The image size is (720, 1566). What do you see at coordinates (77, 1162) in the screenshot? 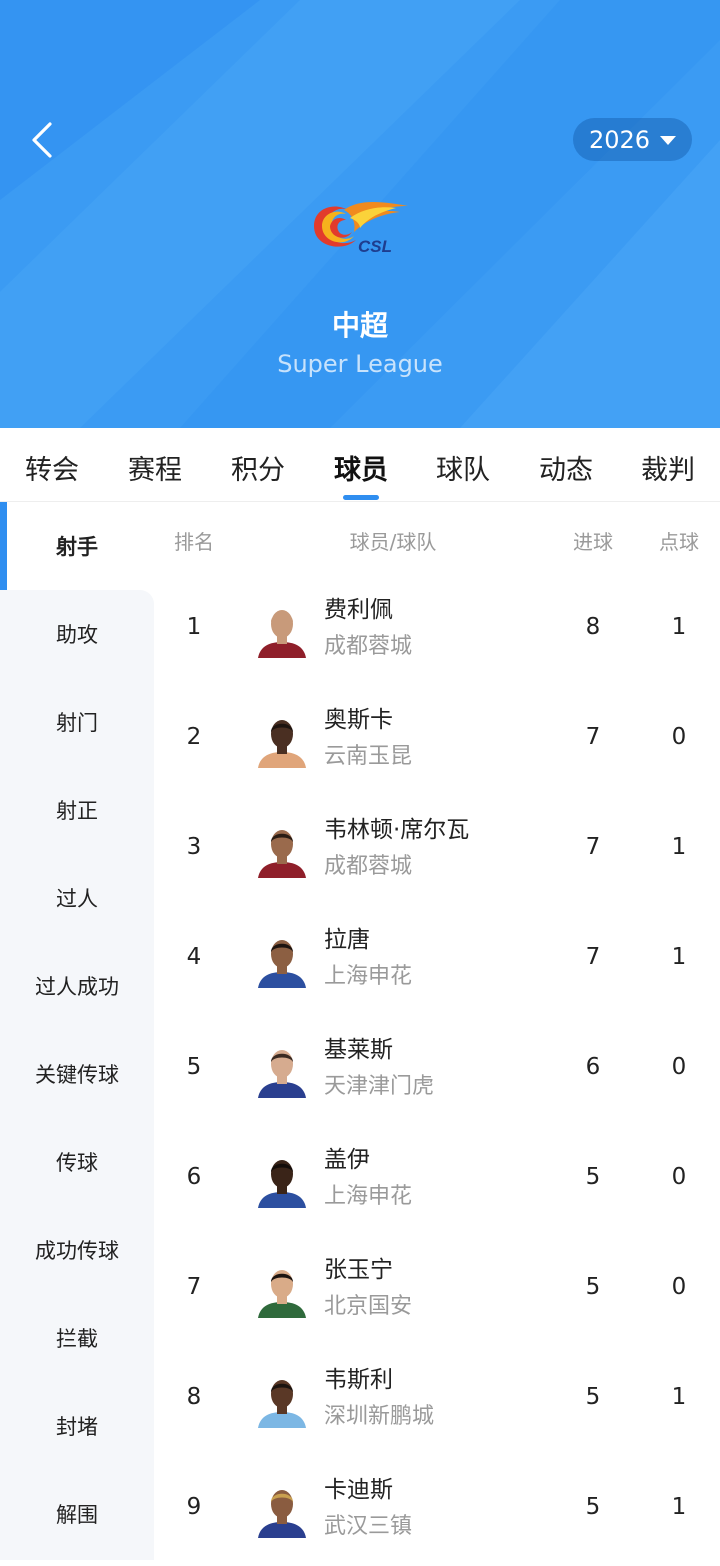
I see `sidebar-item-passes: 传球` at bounding box center [77, 1162].